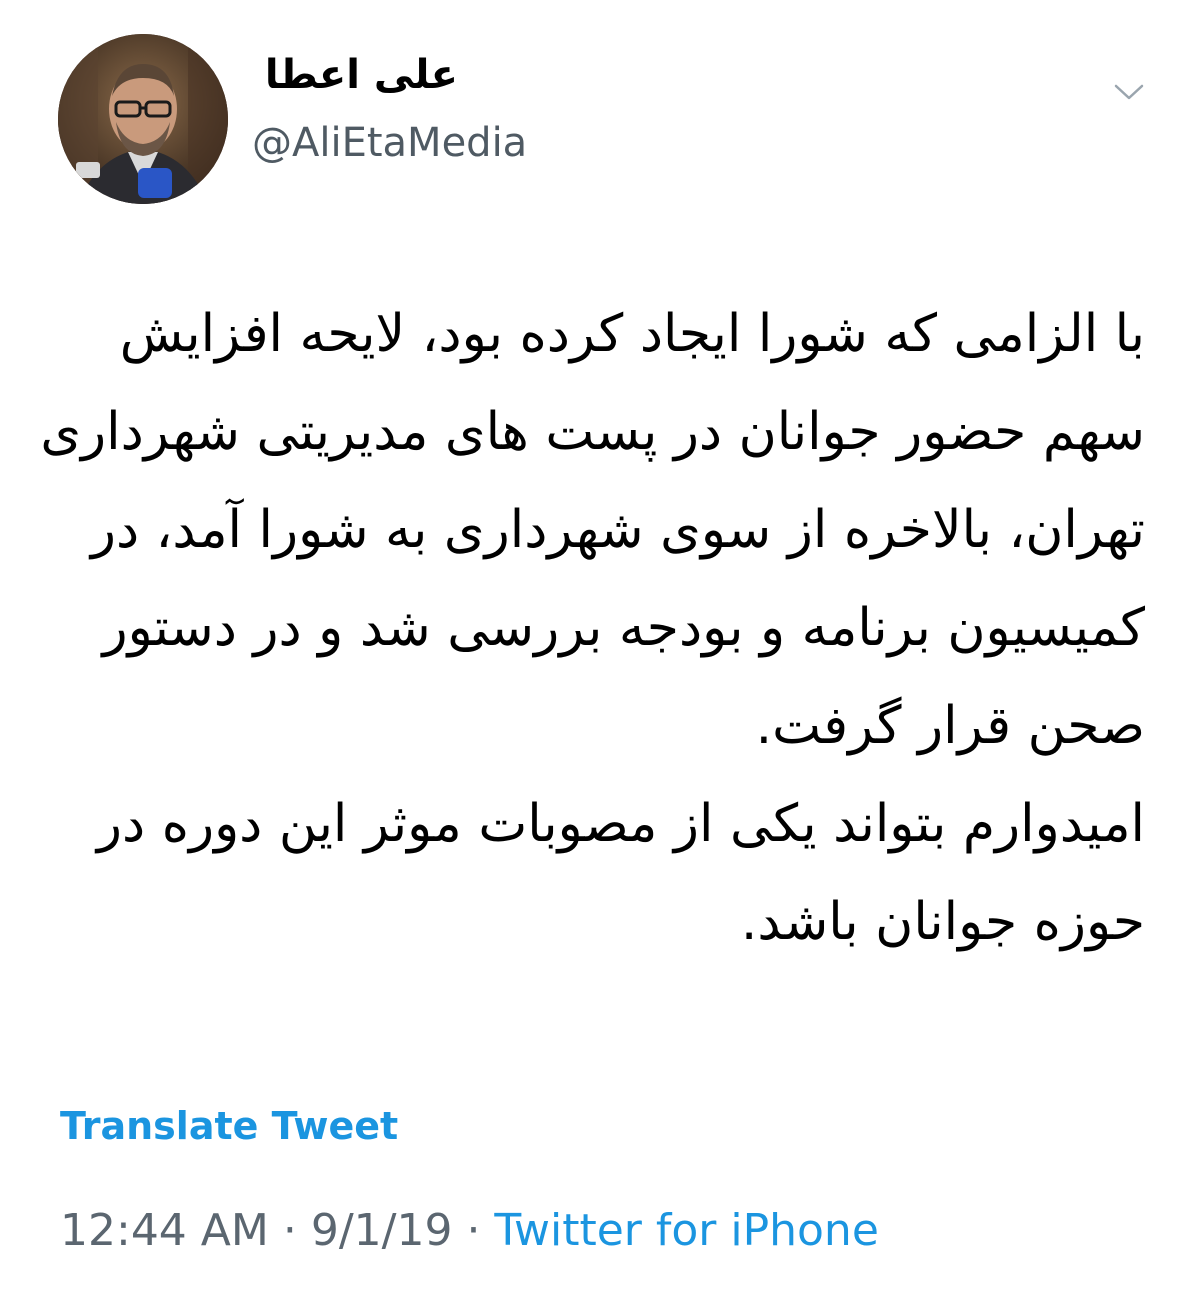 The image size is (1200, 1293). Describe the element at coordinates (382, 1230) in the screenshot. I see `tweet-date: 9/1/19` at that location.